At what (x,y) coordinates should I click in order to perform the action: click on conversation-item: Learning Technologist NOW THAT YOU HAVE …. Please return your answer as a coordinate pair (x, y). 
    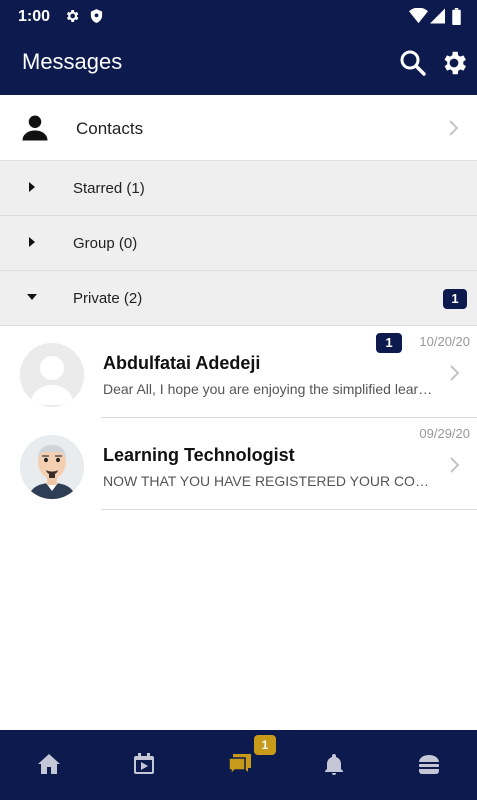
    Looking at the image, I should click on (238, 464).